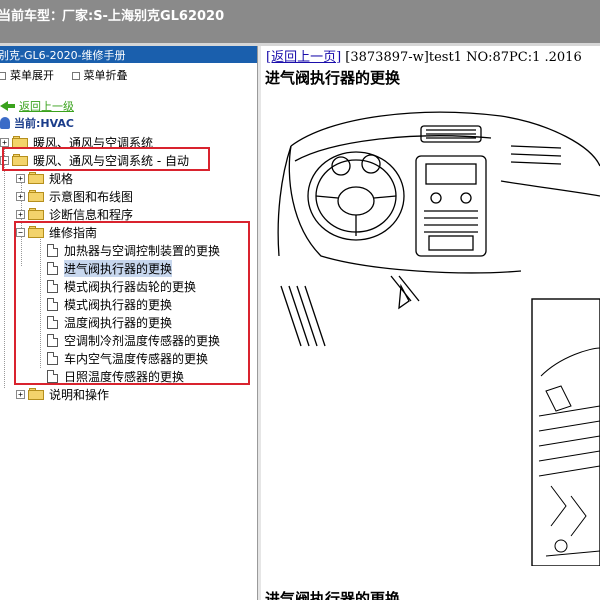  What do you see at coordinates (61, 178) in the screenshot?
I see `tree-node-label: 规格` at bounding box center [61, 178].